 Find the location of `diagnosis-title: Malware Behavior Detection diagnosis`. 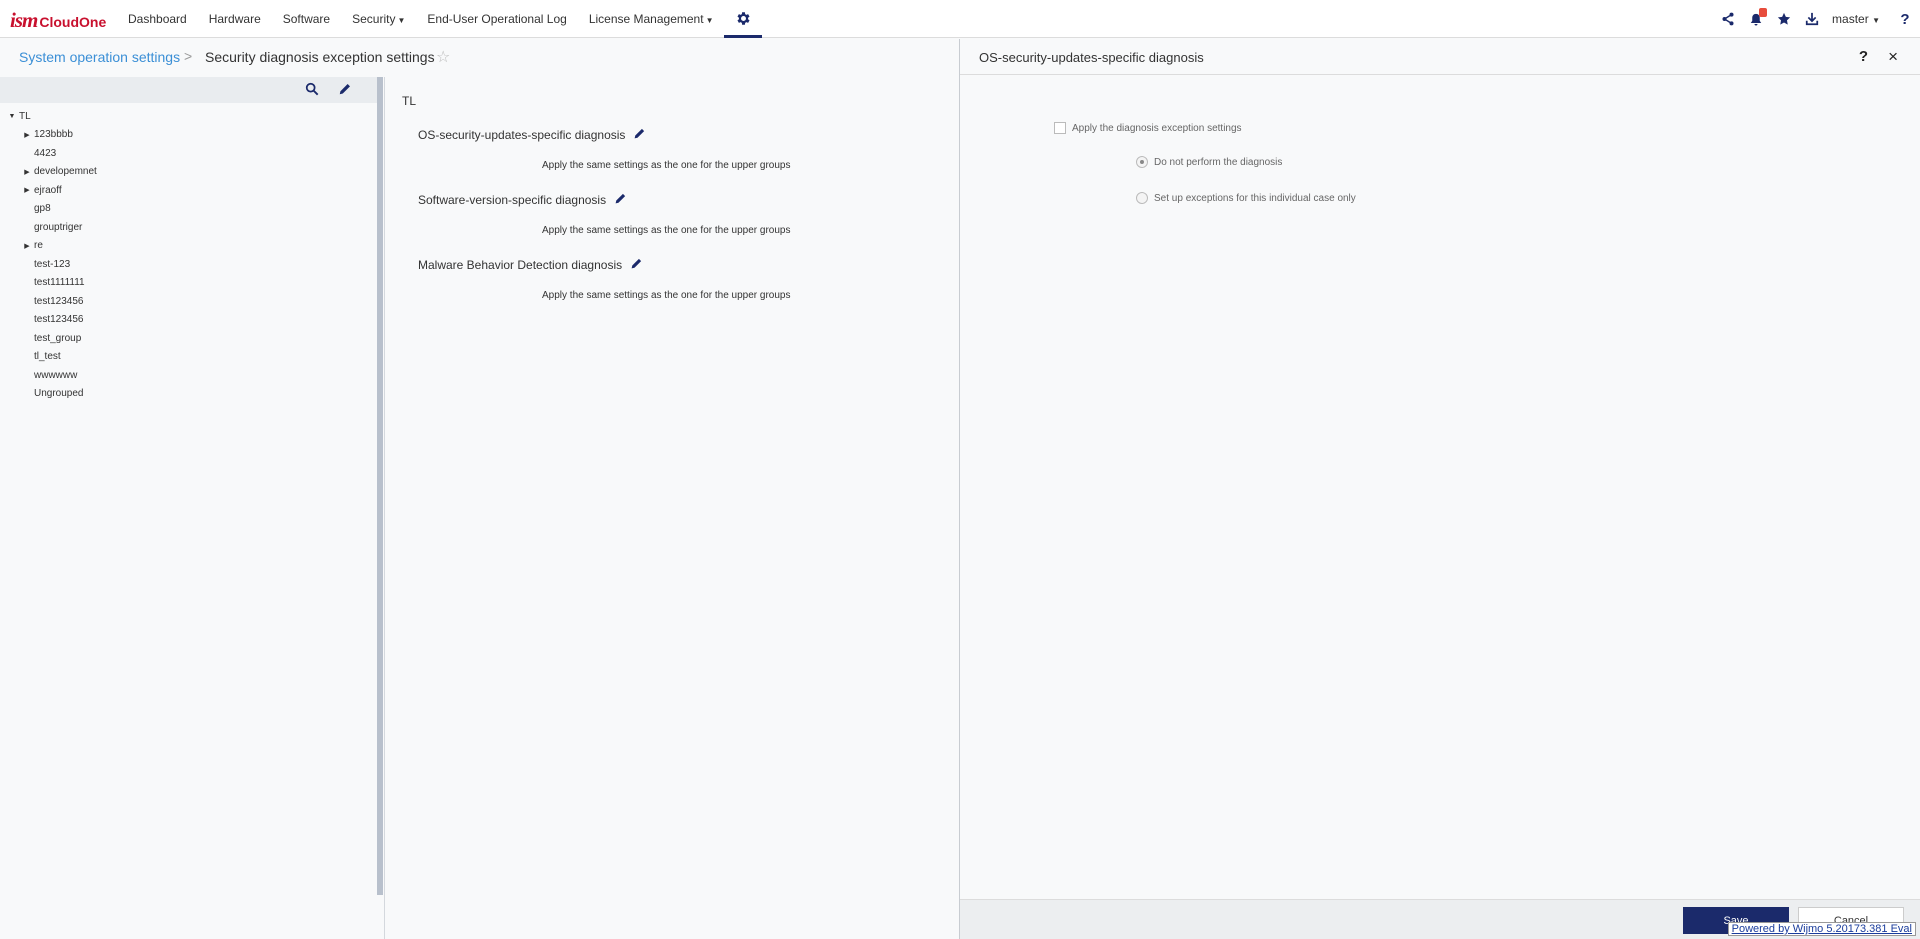

diagnosis-title: Malware Behavior Detection diagnosis is located at coordinates (520, 265).